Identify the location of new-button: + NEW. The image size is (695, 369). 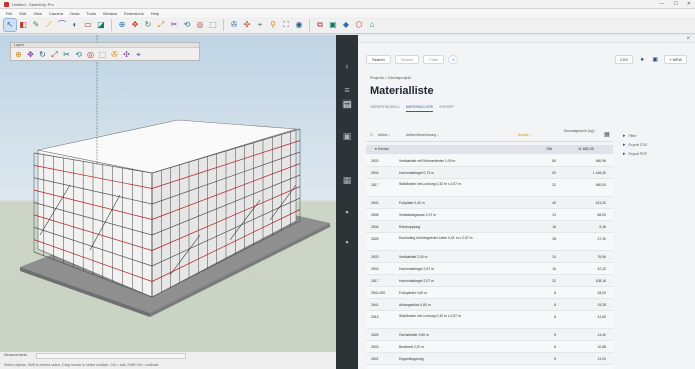
(675, 59).